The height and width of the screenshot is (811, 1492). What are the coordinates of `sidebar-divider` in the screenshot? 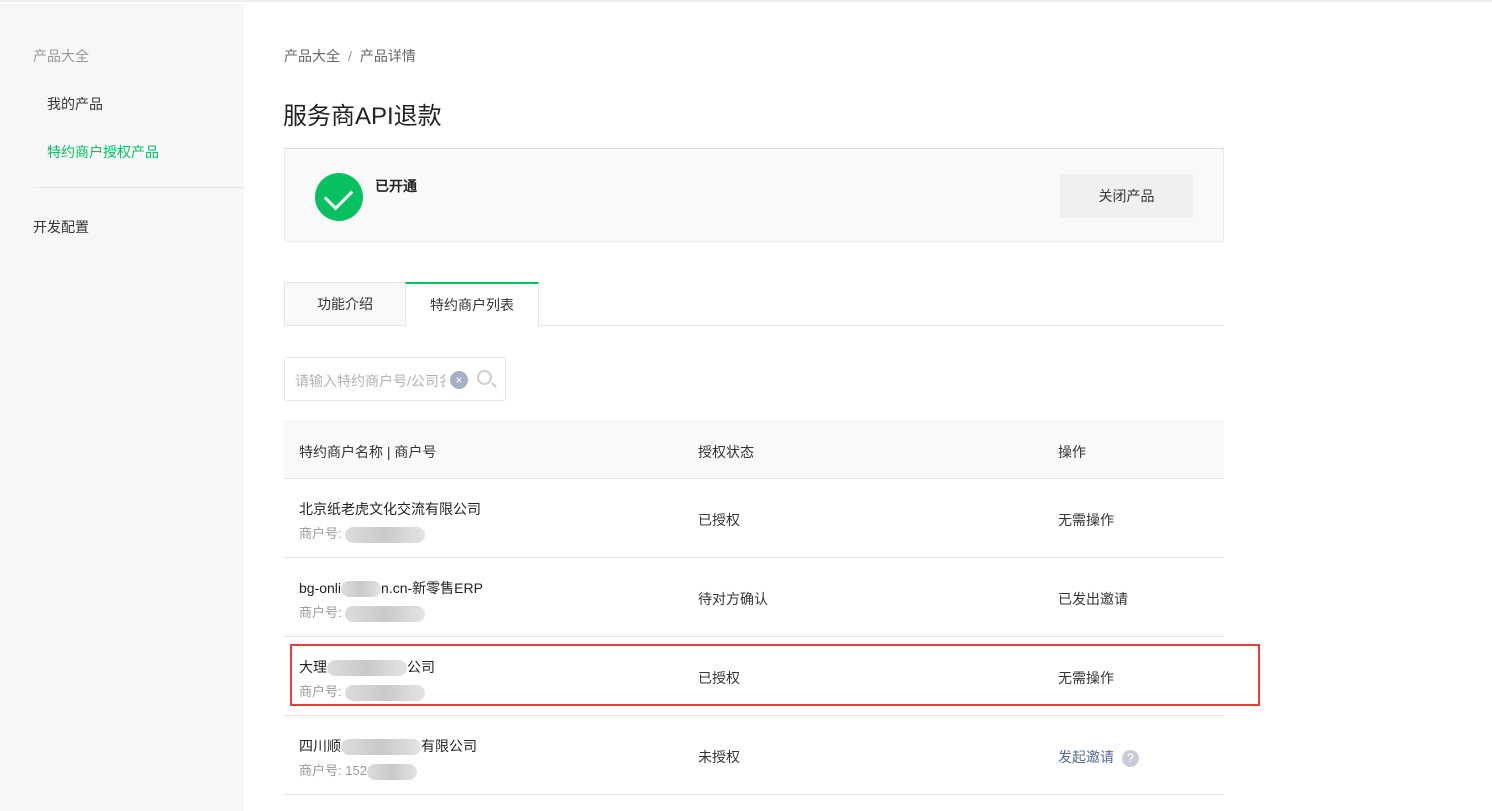 It's located at (138, 187).